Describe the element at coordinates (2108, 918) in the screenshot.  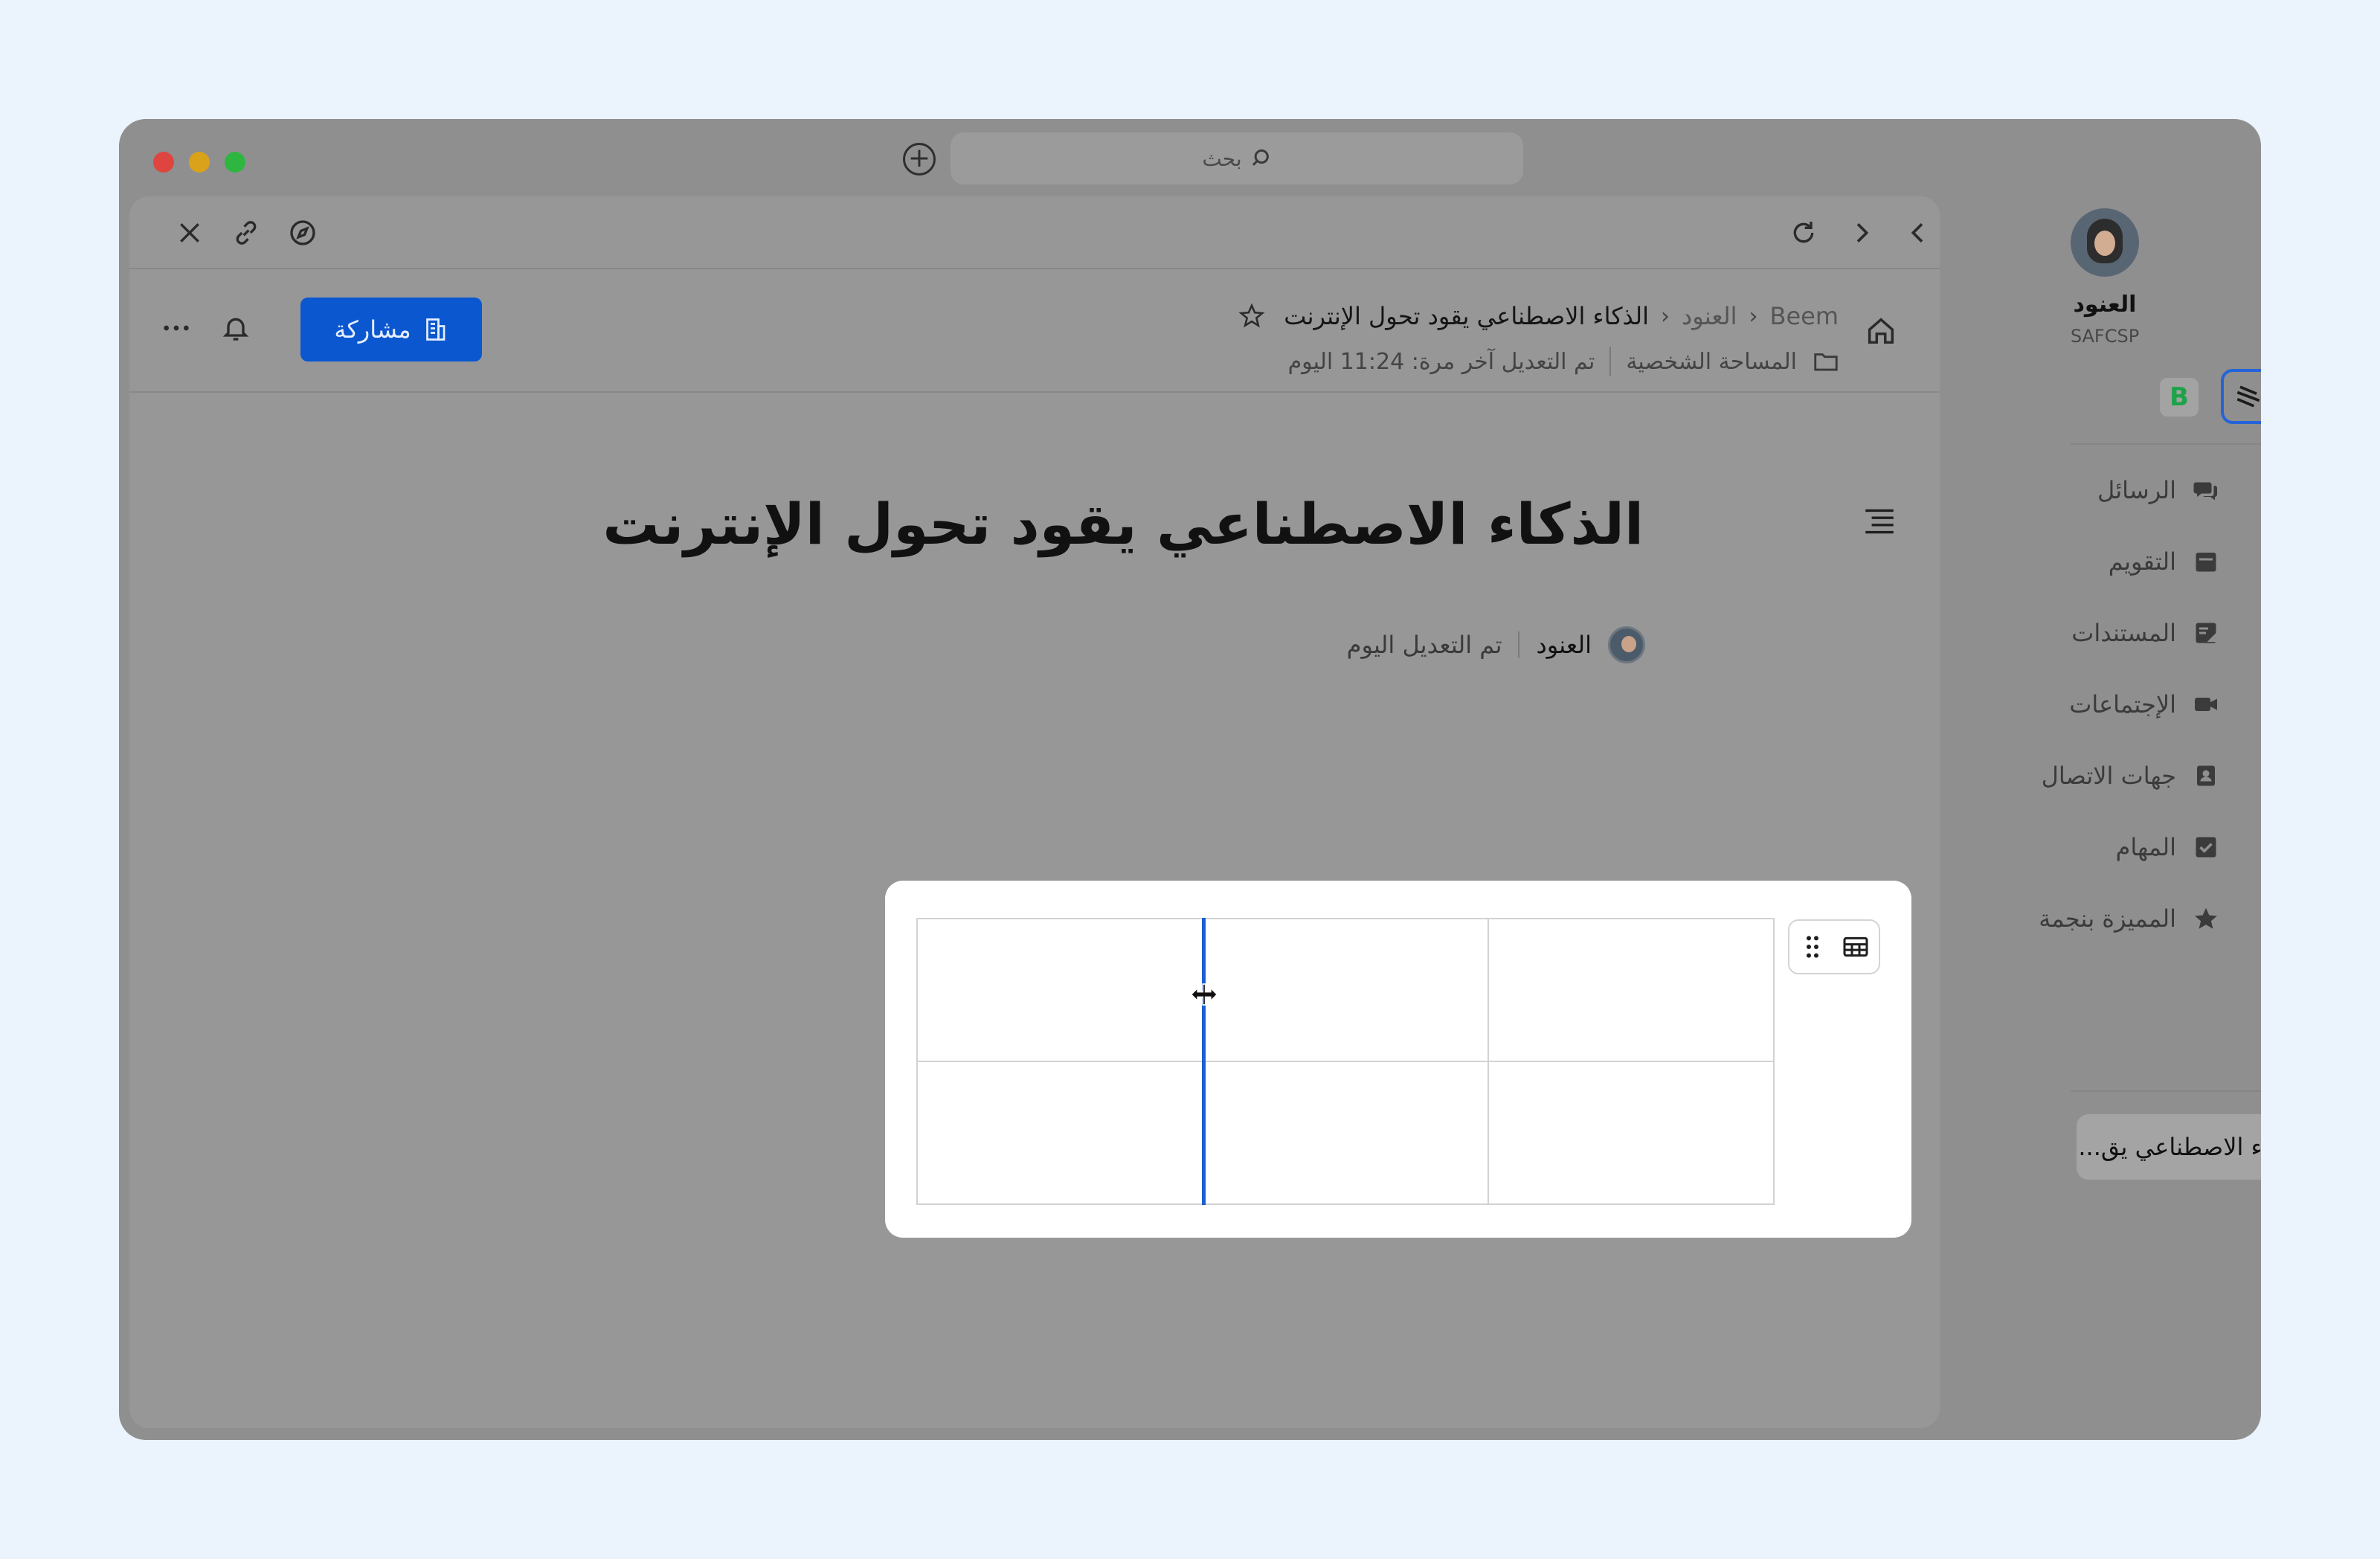
I see `sidebar-item-label: المميزة بنجمة` at that location.